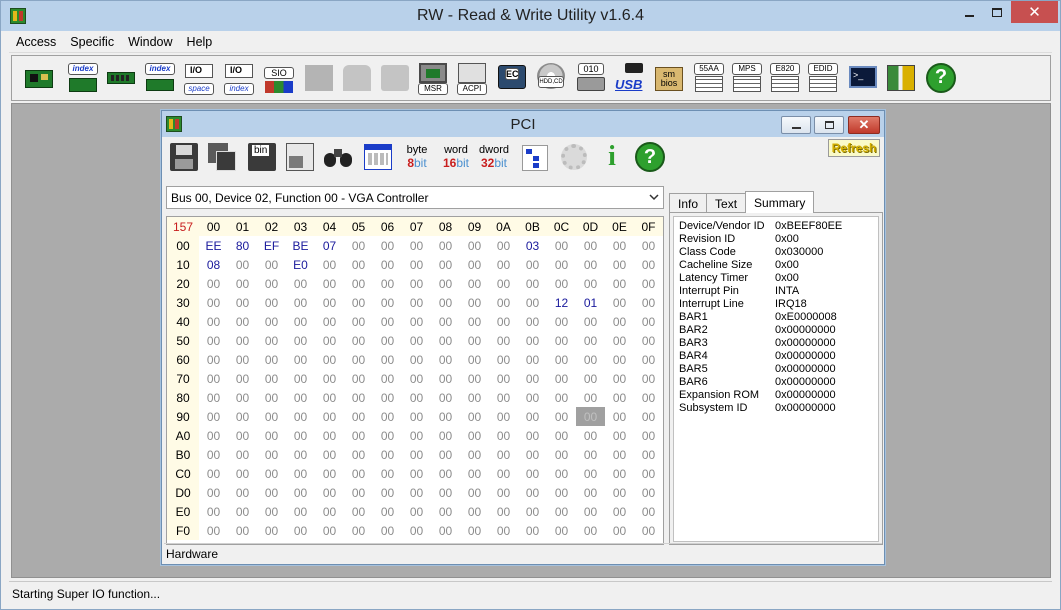  Describe the element at coordinates (901, 78) in the screenshot. I see `configuration-button` at that location.